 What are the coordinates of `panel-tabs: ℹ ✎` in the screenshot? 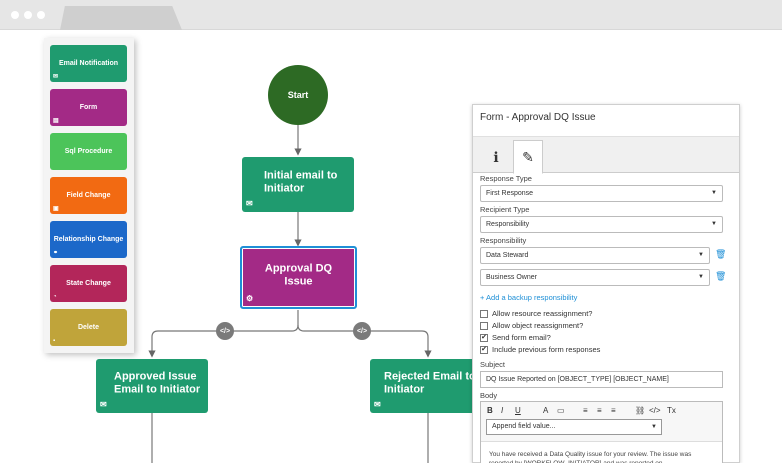 It's located at (606, 155).